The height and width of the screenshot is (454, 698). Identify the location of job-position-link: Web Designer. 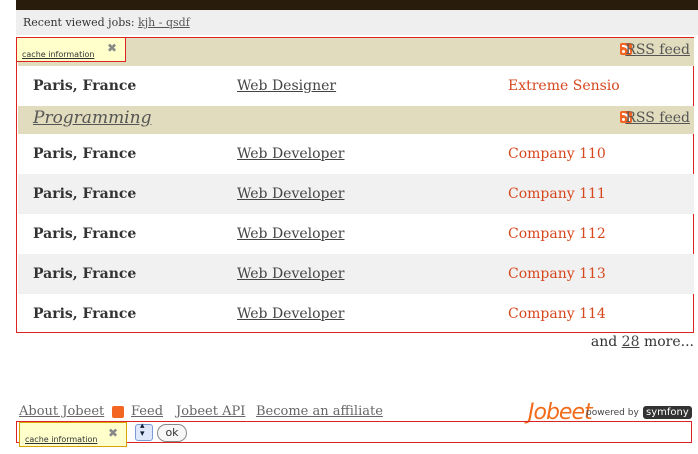
(286, 86).